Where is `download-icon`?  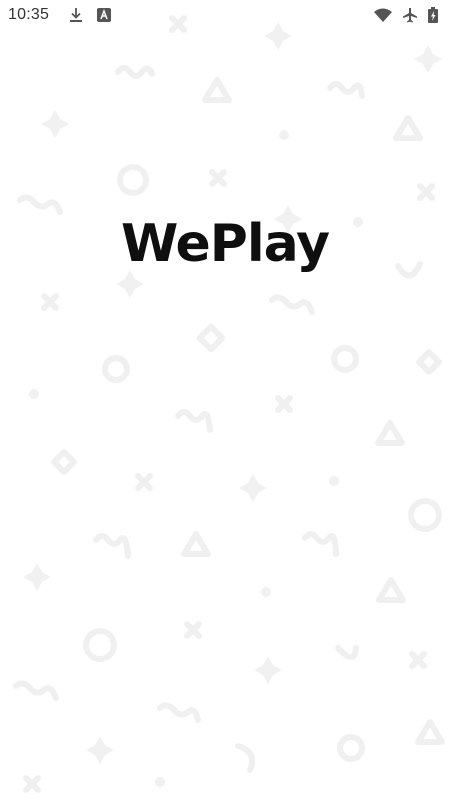
download-icon is located at coordinates (76, 15).